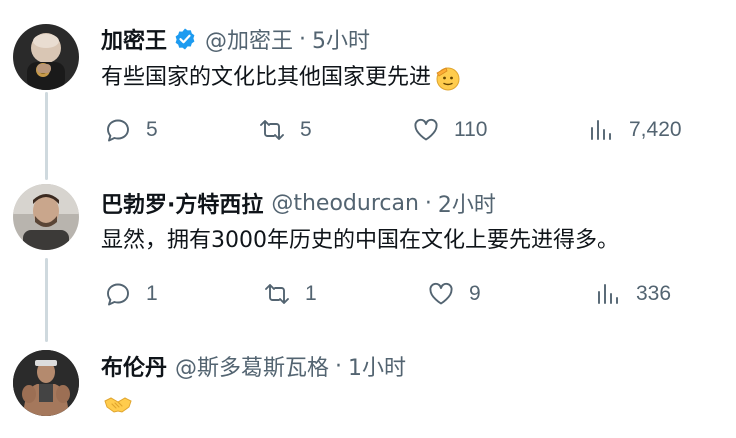 The image size is (736, 438). I want to click on tweet-text-container: 有些国家的文化比其他国家更先进, so click(281, 78).